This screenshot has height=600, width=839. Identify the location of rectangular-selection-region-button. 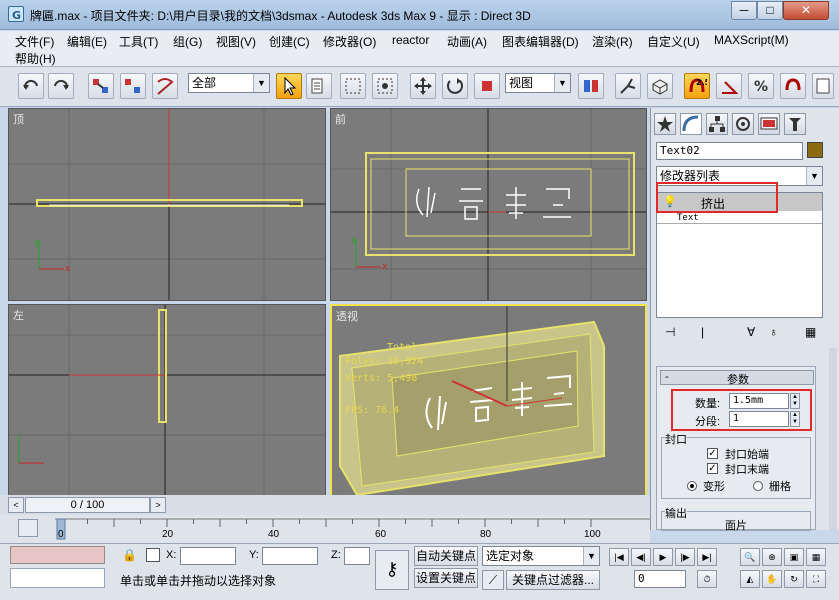
(353, 86).